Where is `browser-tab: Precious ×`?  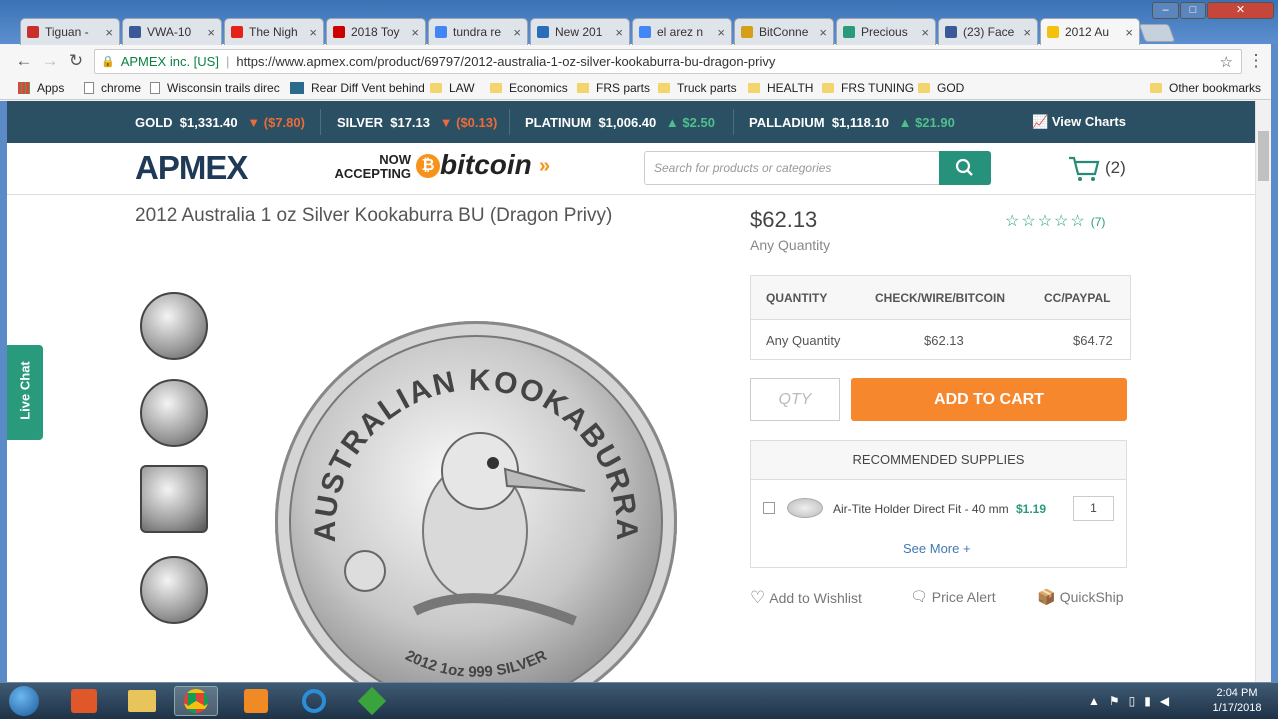
browser-tab: Precious × is located at coordinates (886, 31).